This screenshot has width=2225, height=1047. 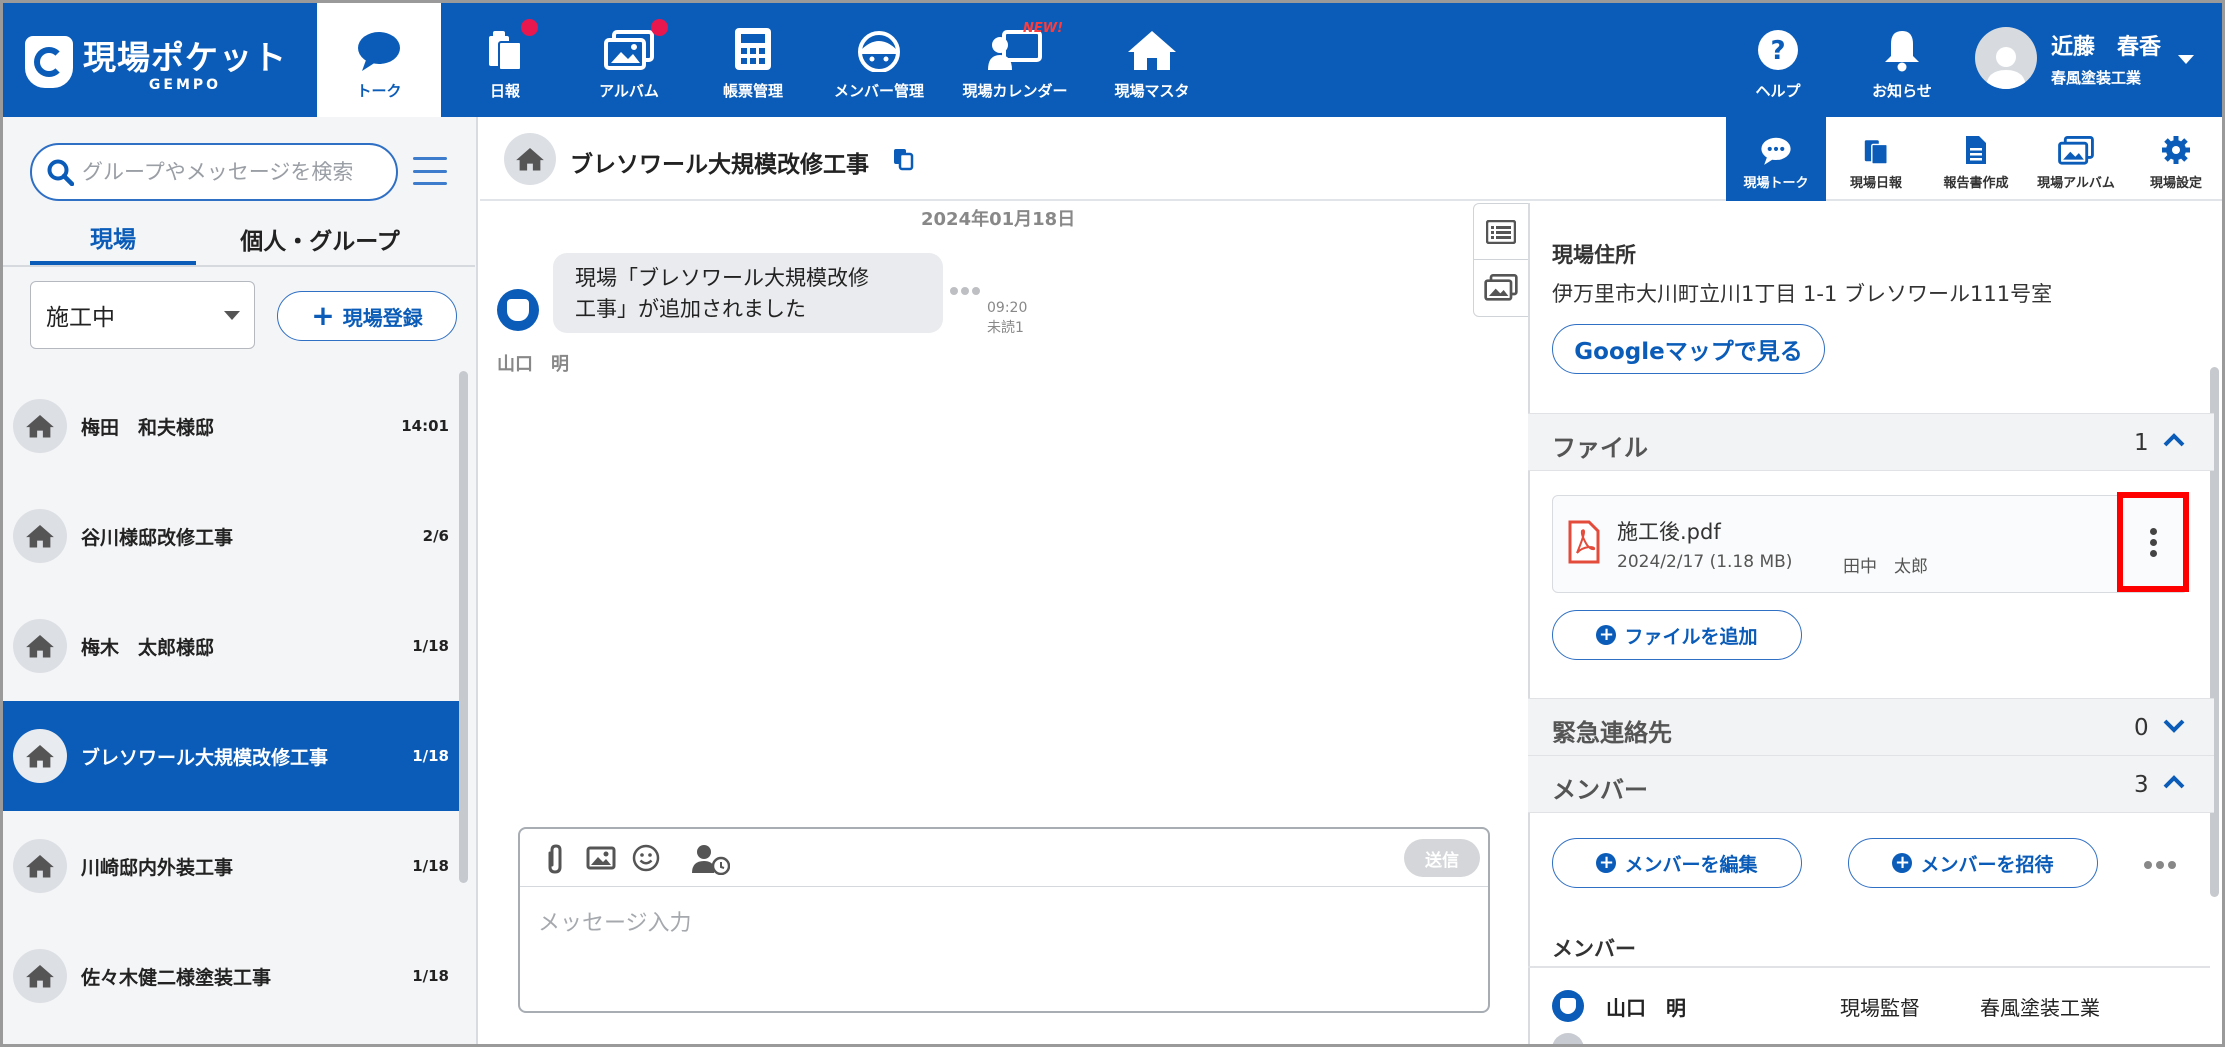 What do you see at coordinates (2040, 1007) in the screenshot?
I see `member-company: 春風塗装工業` at bounding box center [2040, 1007].